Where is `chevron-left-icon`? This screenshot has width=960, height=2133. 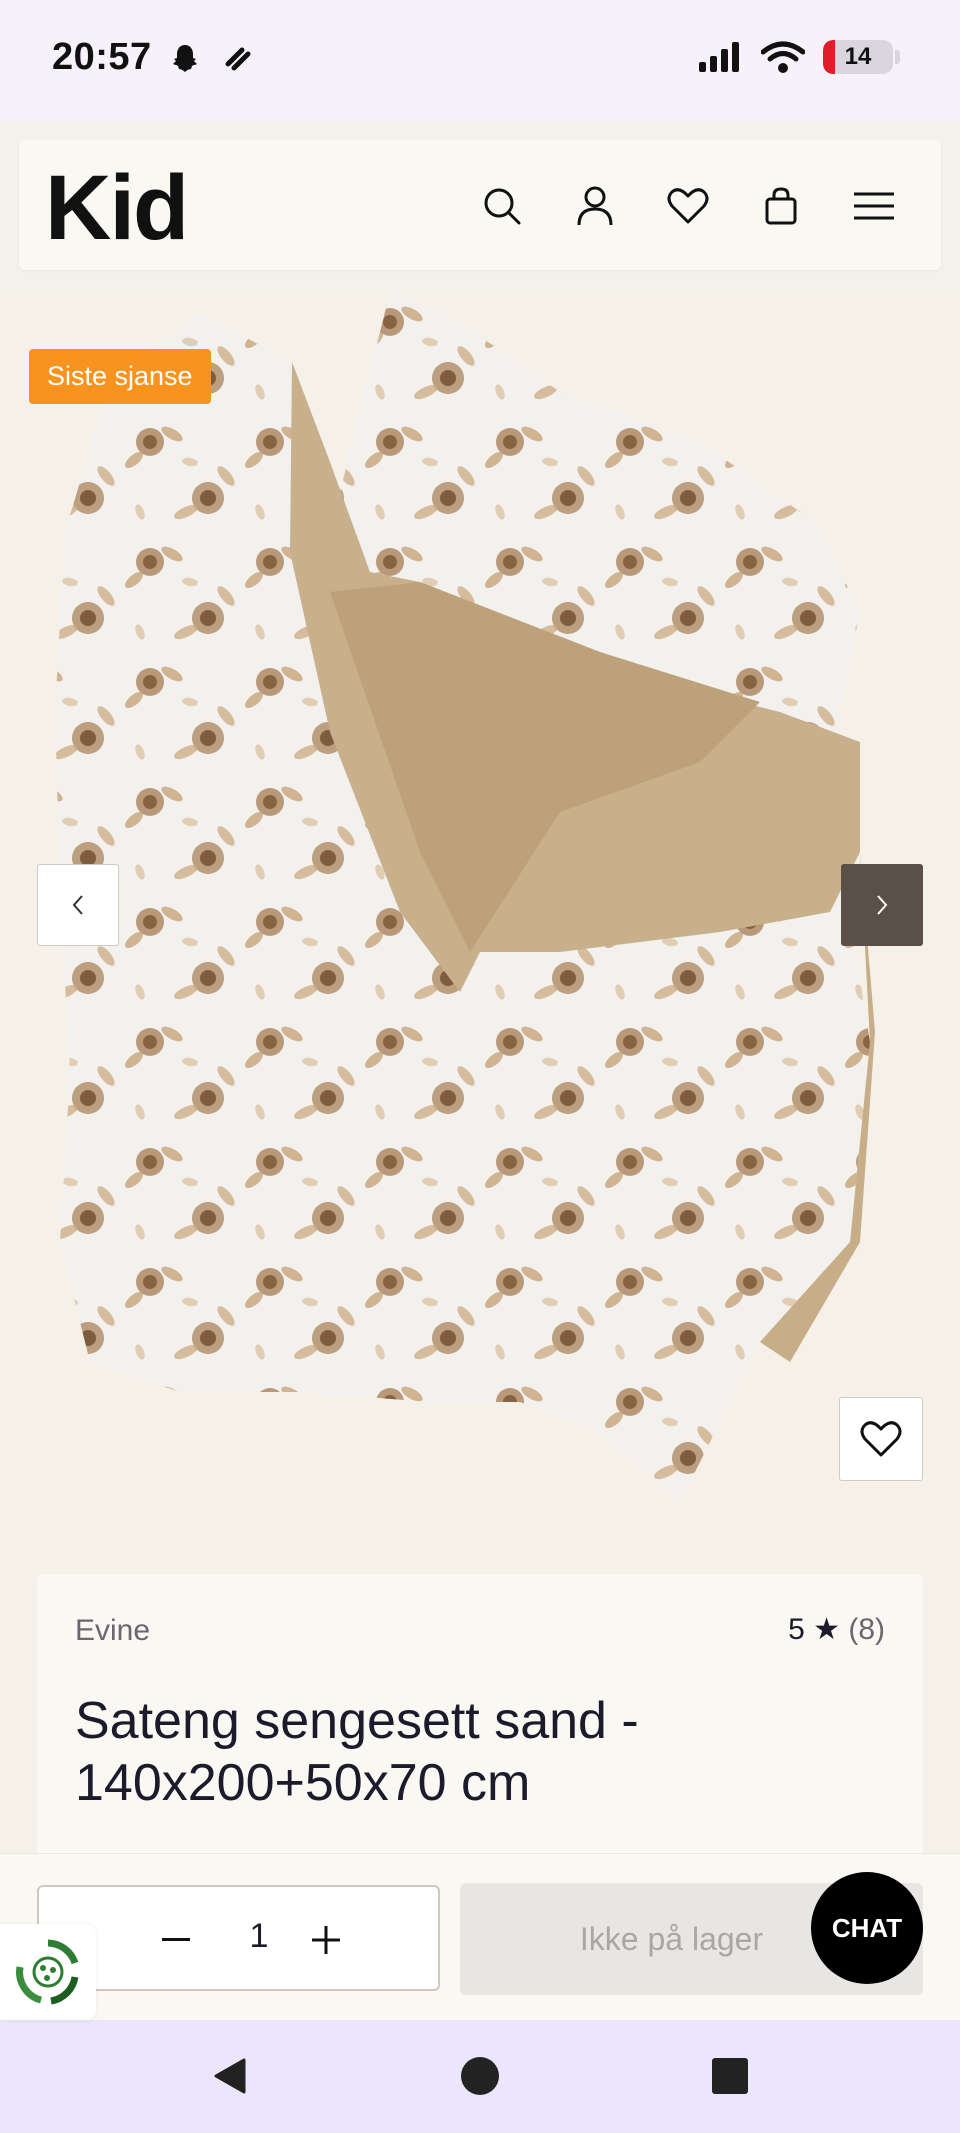 chevron-left-icon is located at coordinates (77, 905).